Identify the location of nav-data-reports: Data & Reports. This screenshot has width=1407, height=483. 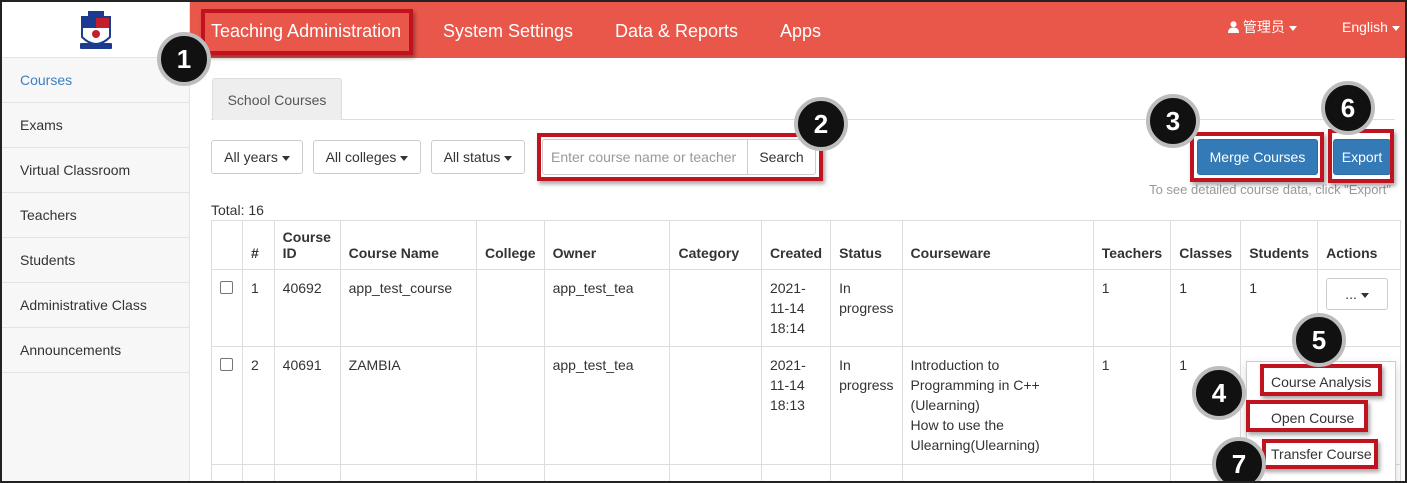
(676, 30).